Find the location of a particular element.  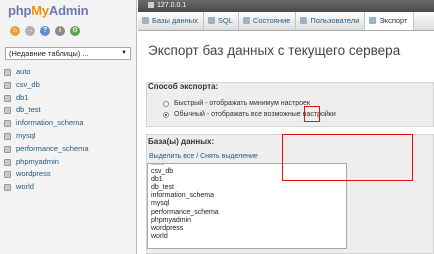

database-name: wordpress is located at coordinates (33, 174).